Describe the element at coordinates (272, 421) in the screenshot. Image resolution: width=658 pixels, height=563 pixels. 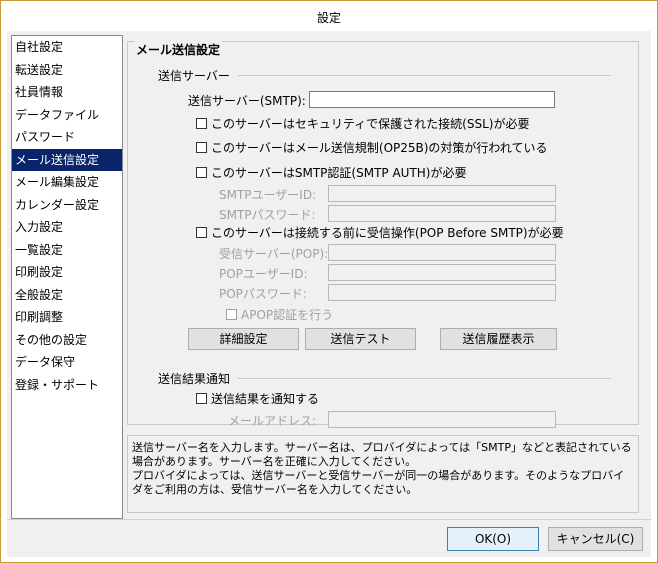
I see `notify-mail-label: メールアドレス:` at that location.